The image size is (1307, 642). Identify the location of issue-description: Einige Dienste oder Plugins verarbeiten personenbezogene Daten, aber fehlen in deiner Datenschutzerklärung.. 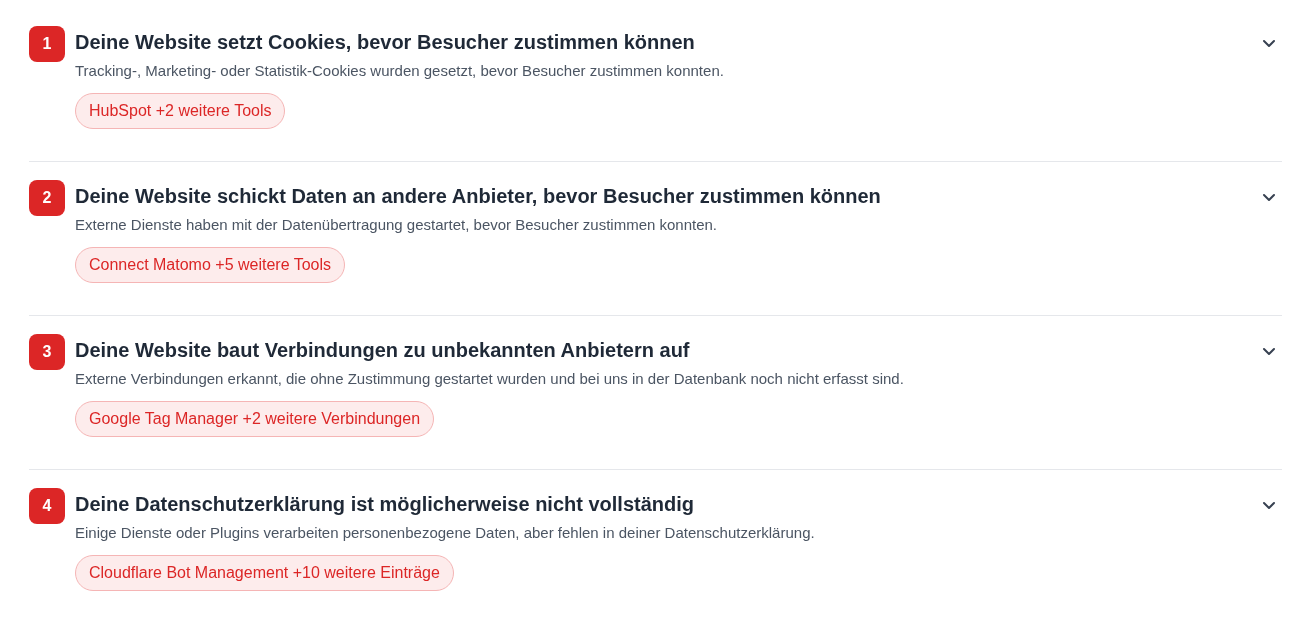
(445, 533).